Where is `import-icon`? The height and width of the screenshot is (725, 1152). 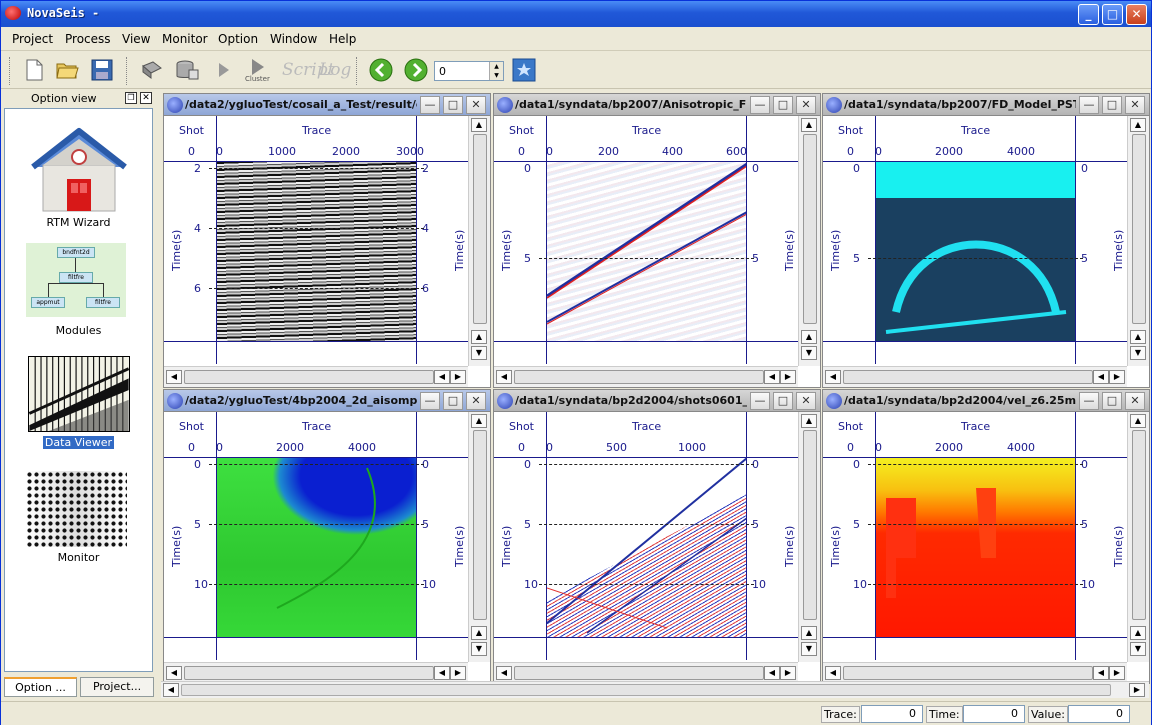 import-icon is located at coordinates (152, 70).